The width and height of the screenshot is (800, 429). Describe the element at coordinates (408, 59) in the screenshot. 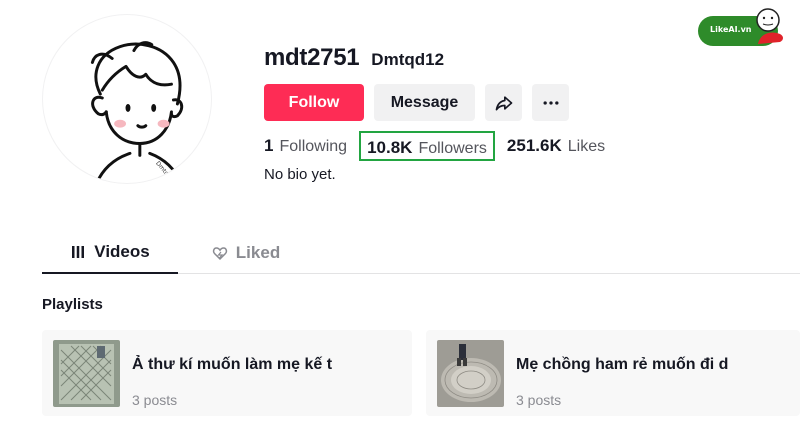

I see `nickname: Dmtqd12` at that location.